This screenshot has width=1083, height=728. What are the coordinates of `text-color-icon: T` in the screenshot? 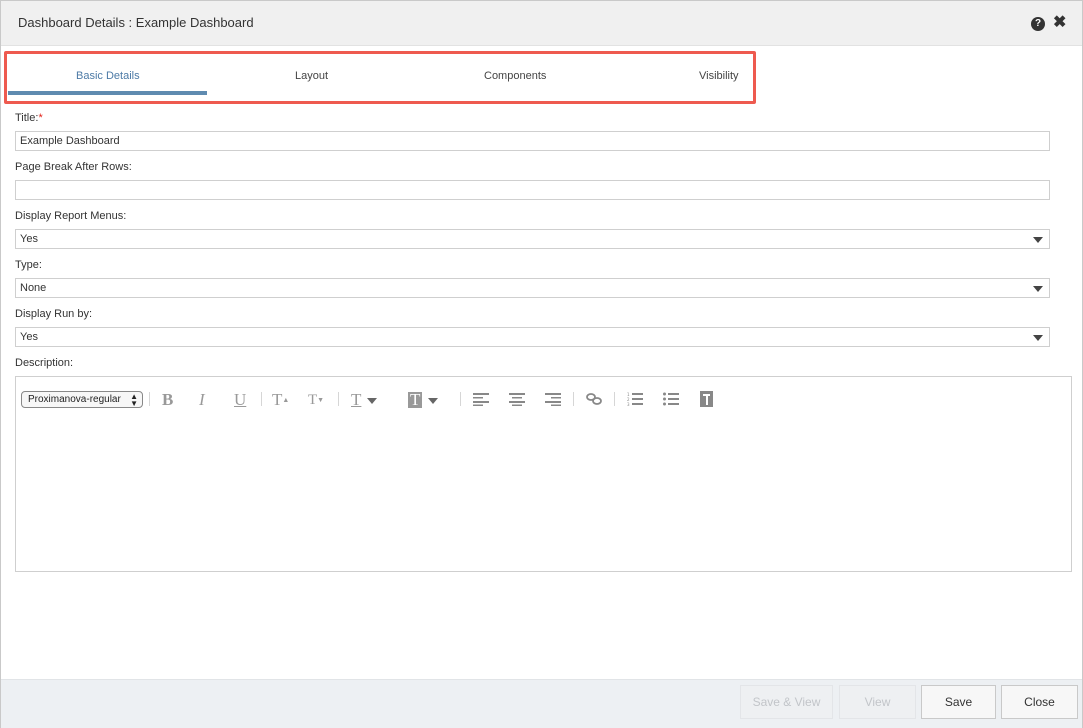 It's located at (364, 400).